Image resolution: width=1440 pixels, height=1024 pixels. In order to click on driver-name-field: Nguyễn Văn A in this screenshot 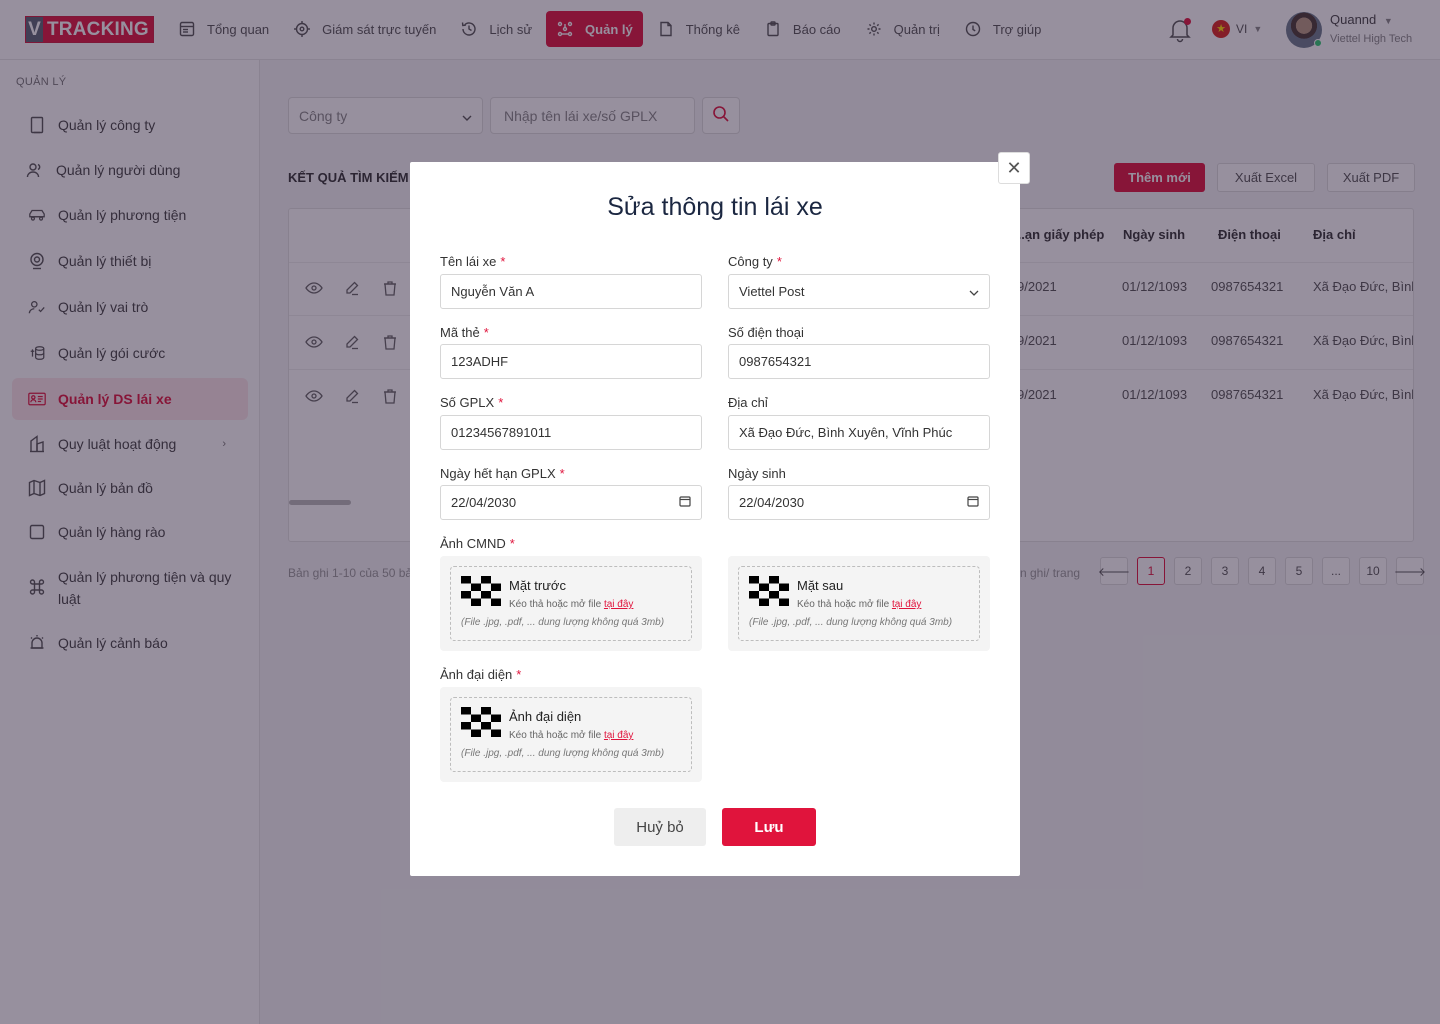, I will do `click(571, 291)`.